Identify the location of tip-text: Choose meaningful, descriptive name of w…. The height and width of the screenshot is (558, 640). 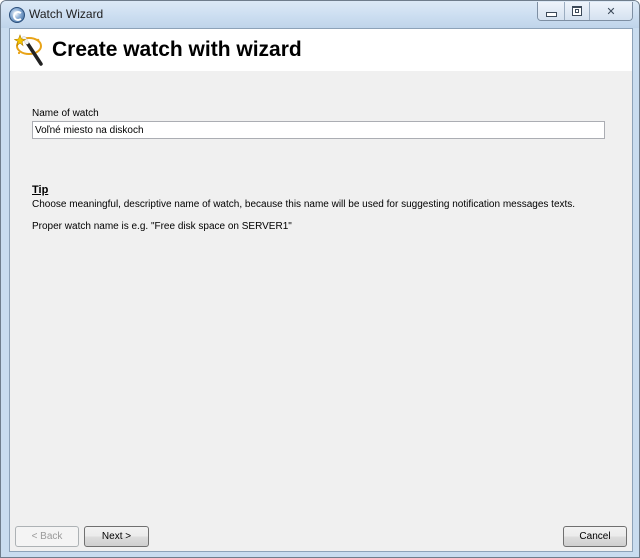
(304, 204).